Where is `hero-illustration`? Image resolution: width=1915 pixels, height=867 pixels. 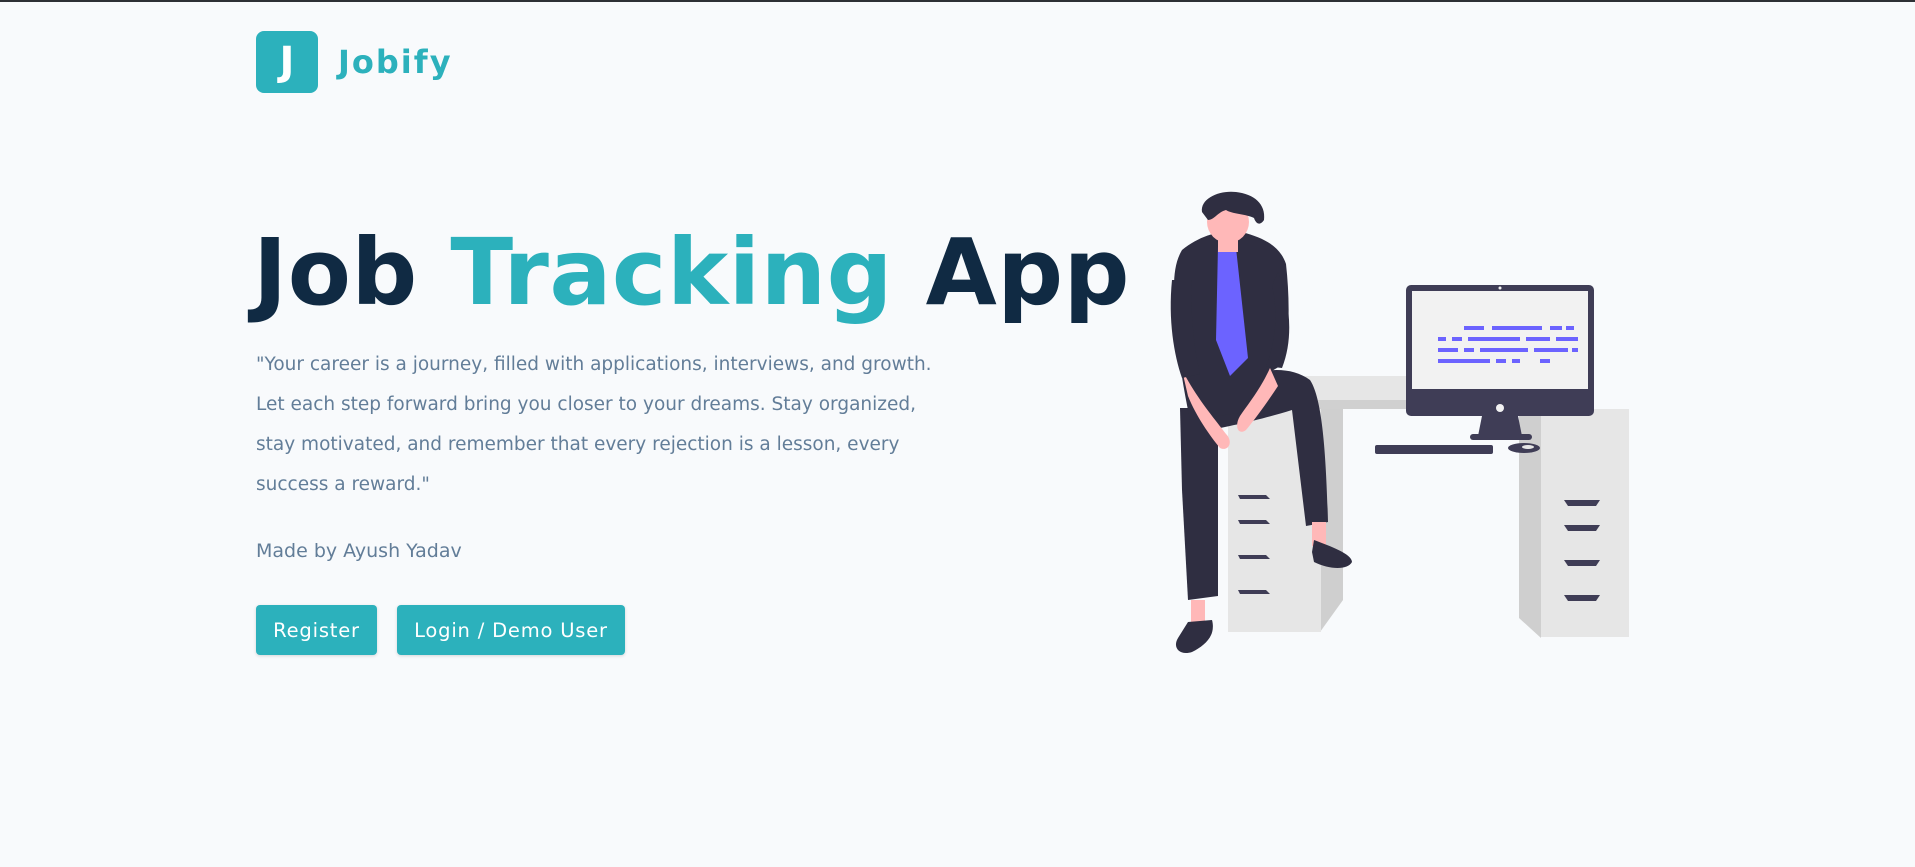
hero-illustration is located at coordinates (1399, 422).